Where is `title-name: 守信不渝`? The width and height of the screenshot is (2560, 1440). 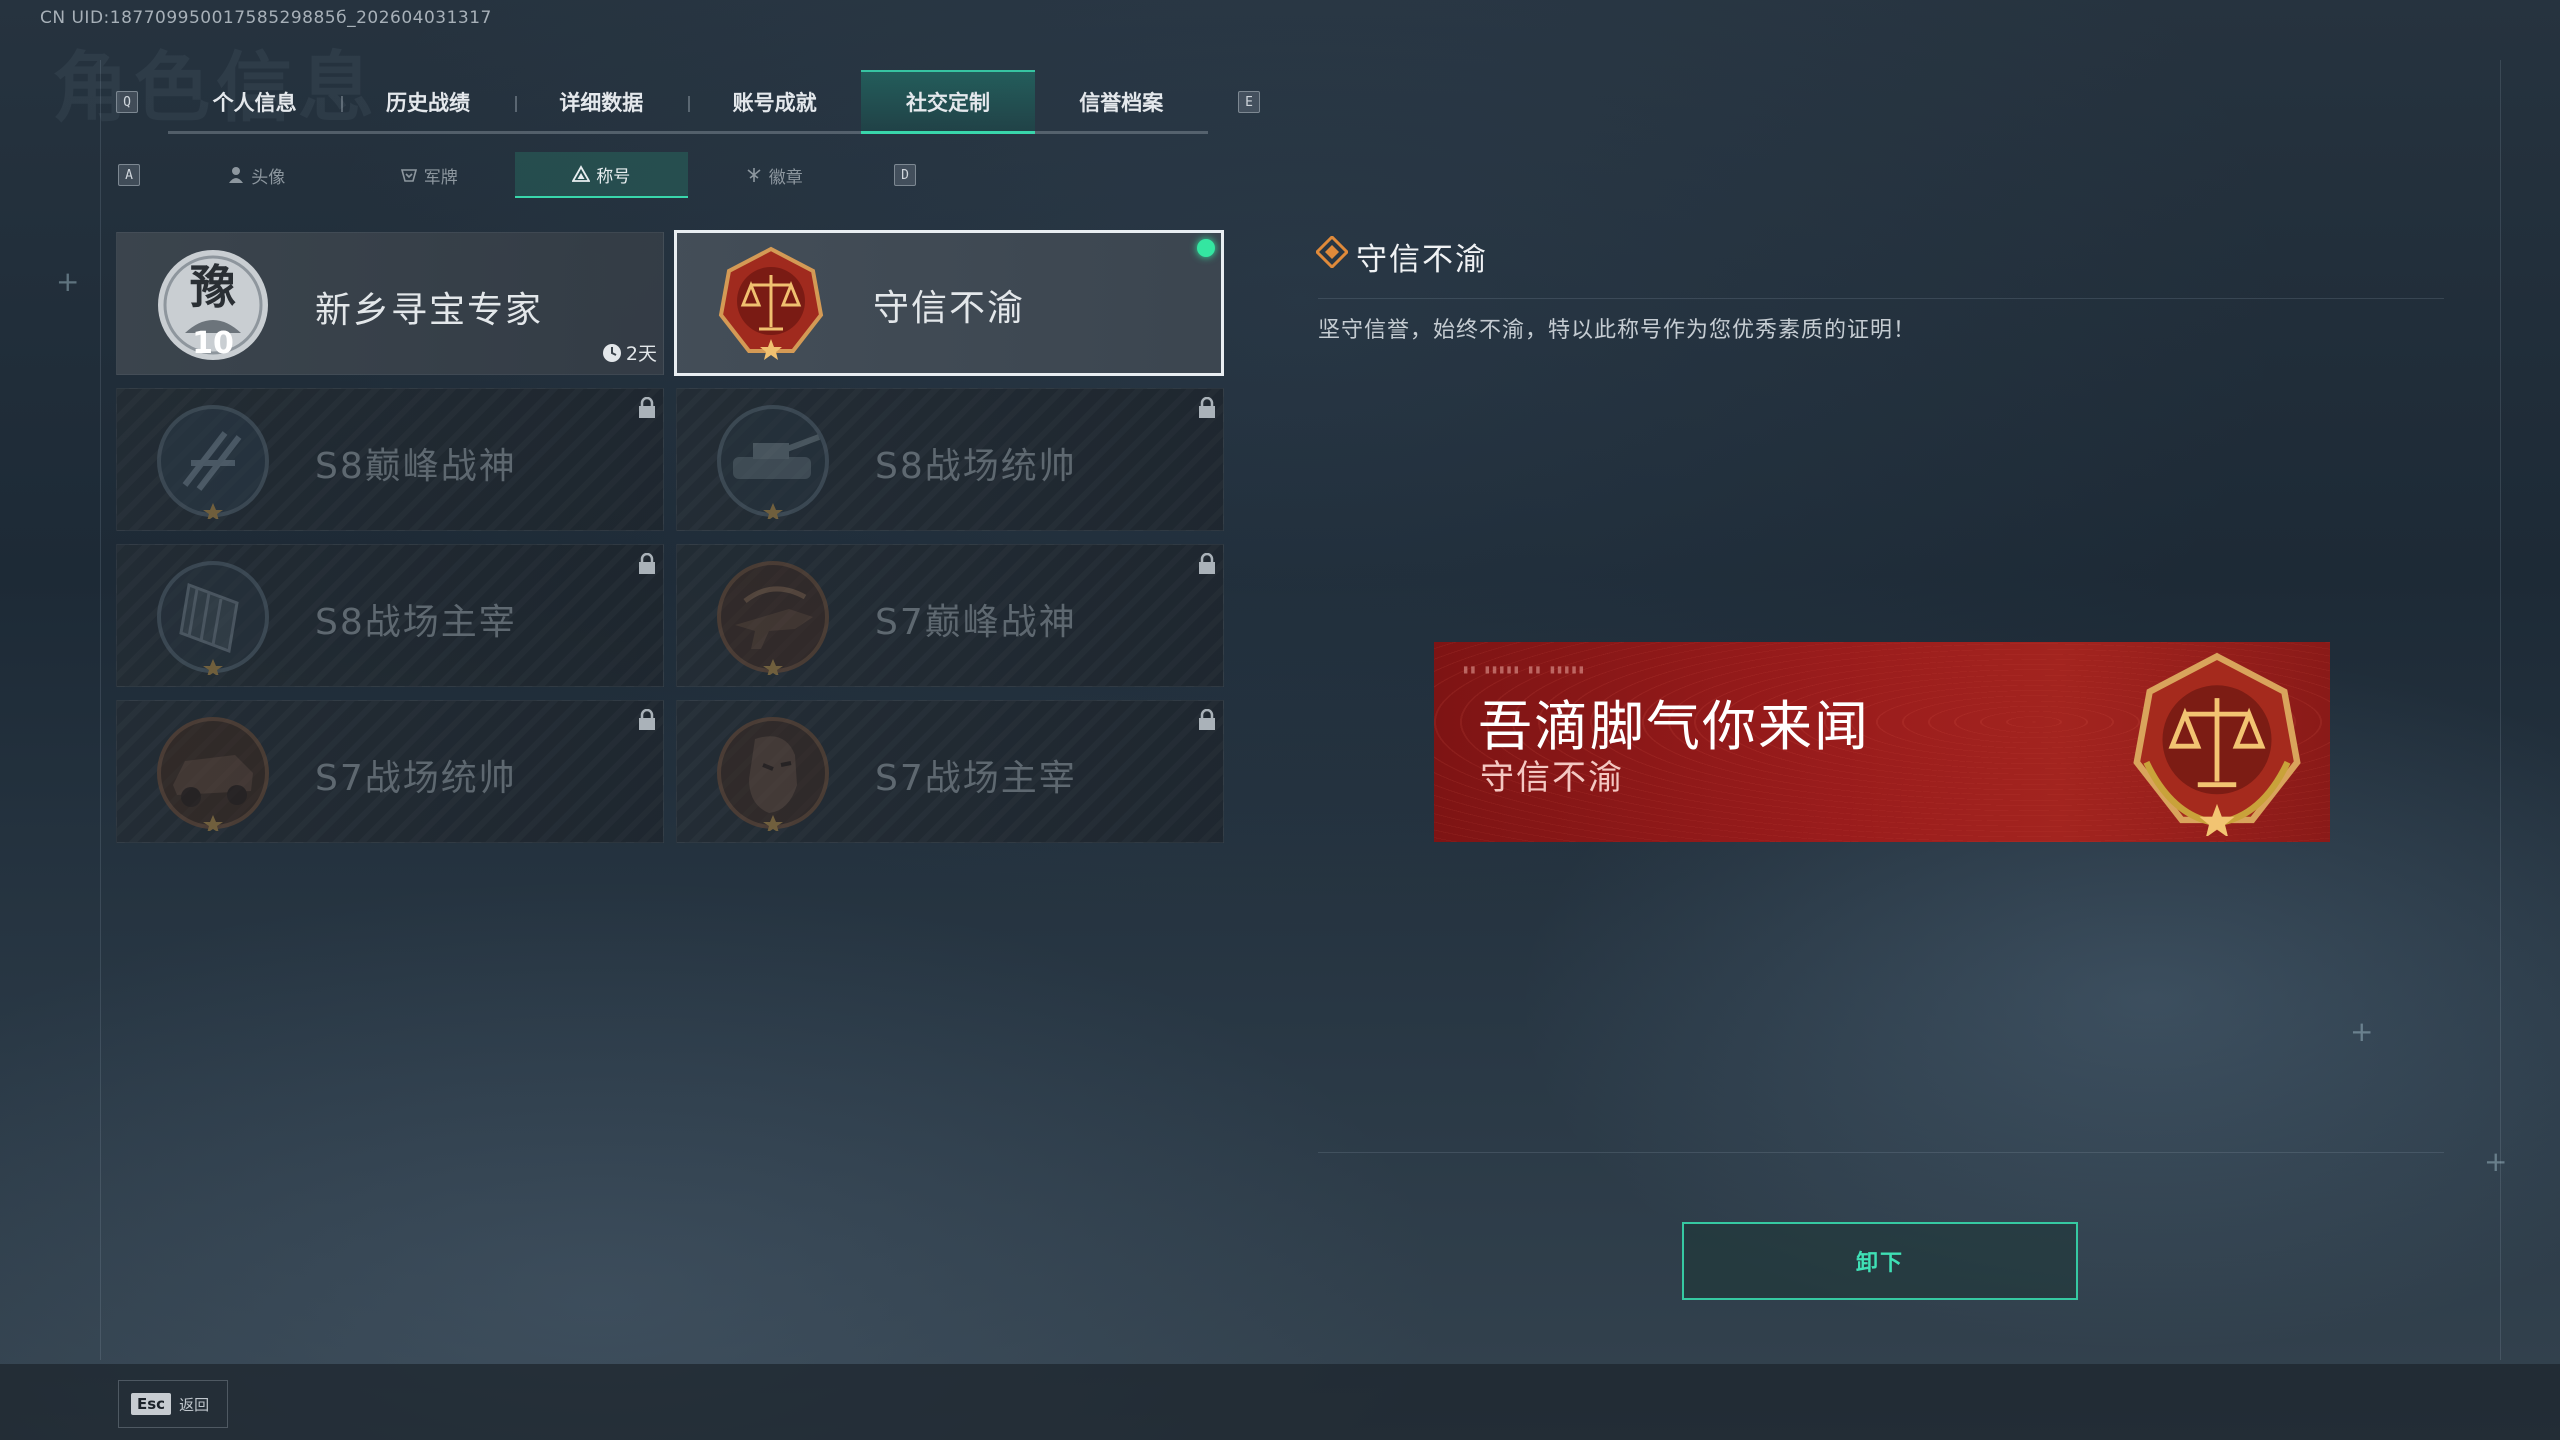
title-name: 守信不渝 is located at coordinates (949, 308).